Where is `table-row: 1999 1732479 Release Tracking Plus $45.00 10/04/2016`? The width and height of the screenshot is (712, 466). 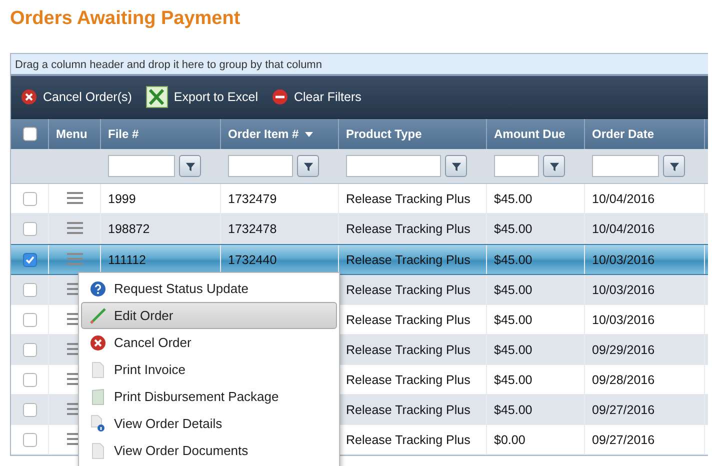 table-row: 1999 1732479 Release Tracking Plus $45.00 10/04/2016 is located at coordinates (359, 199).